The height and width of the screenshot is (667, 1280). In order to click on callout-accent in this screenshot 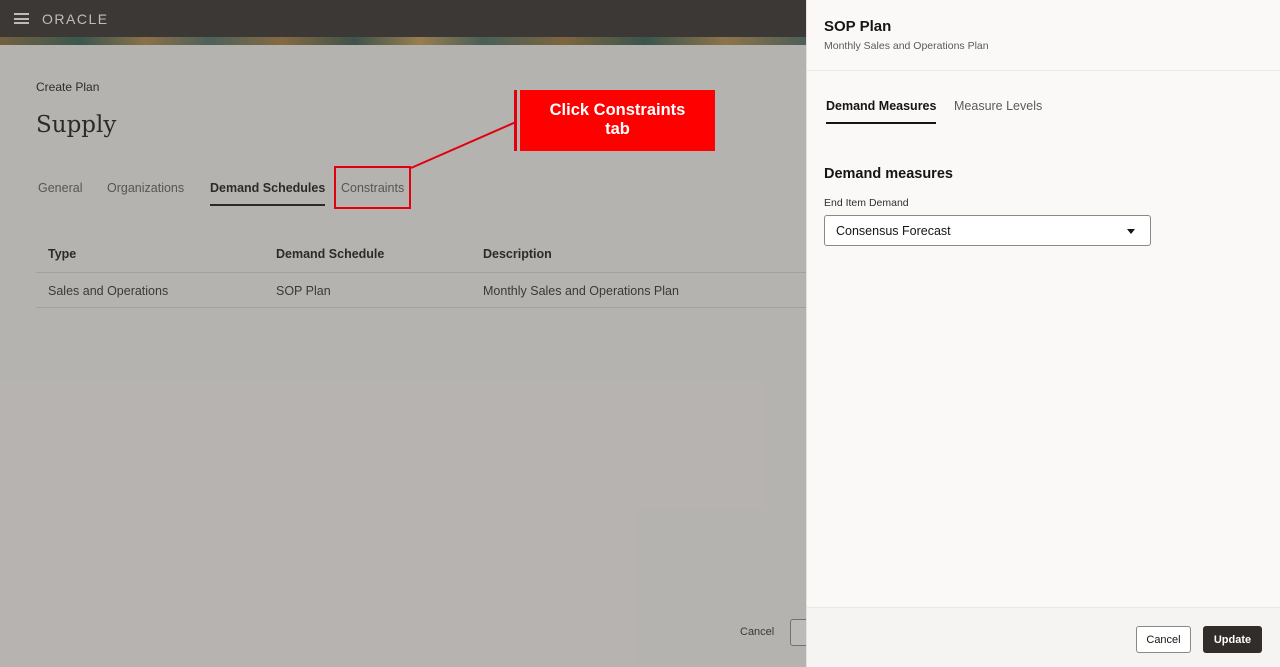, I will do `click(515, 120)`.